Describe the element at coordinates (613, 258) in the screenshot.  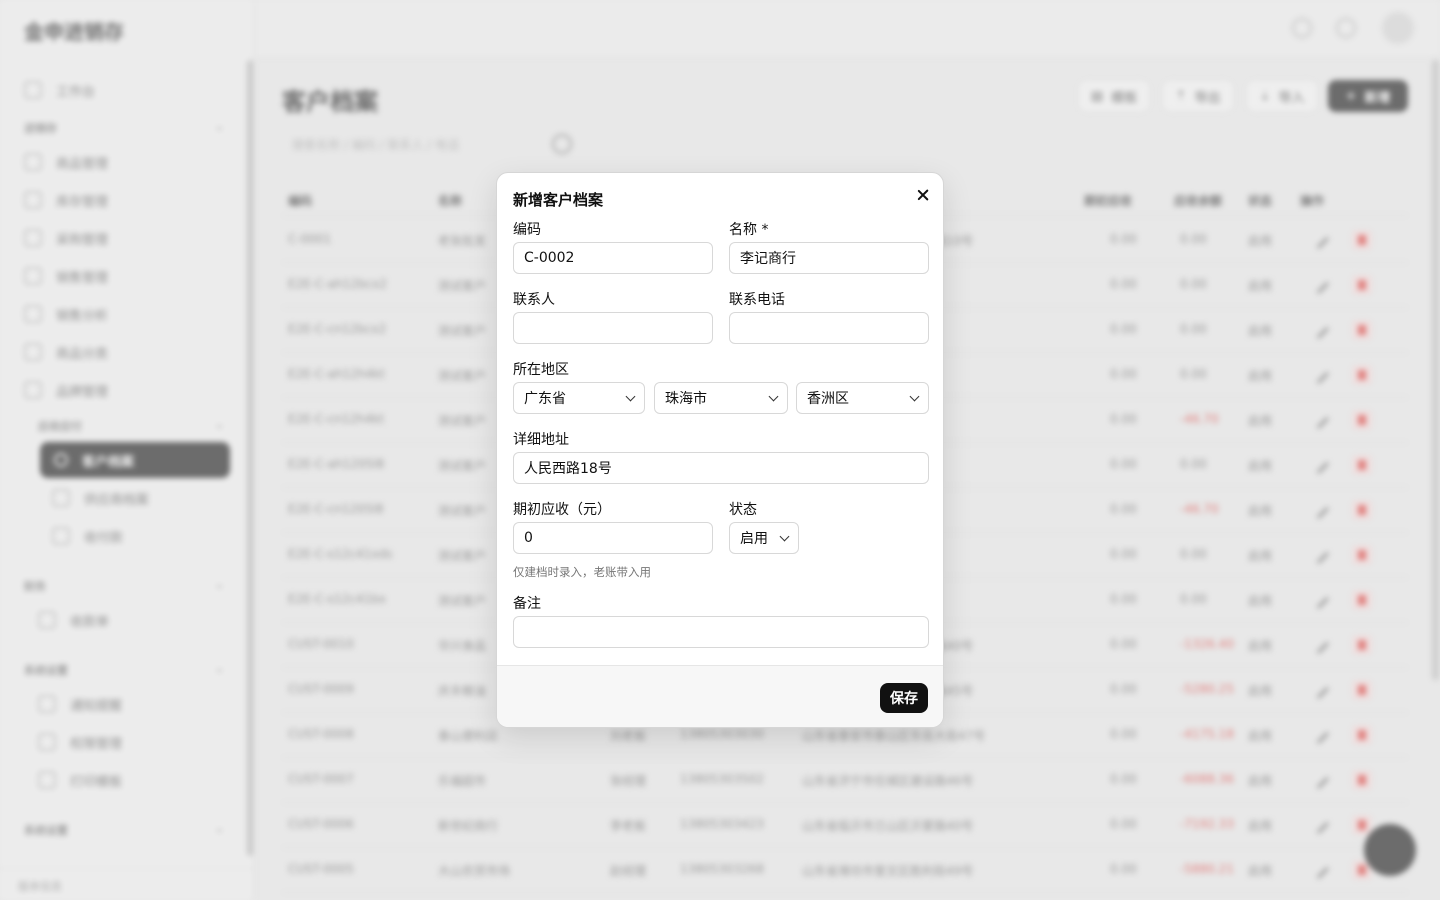
I see `code-field` at that location.